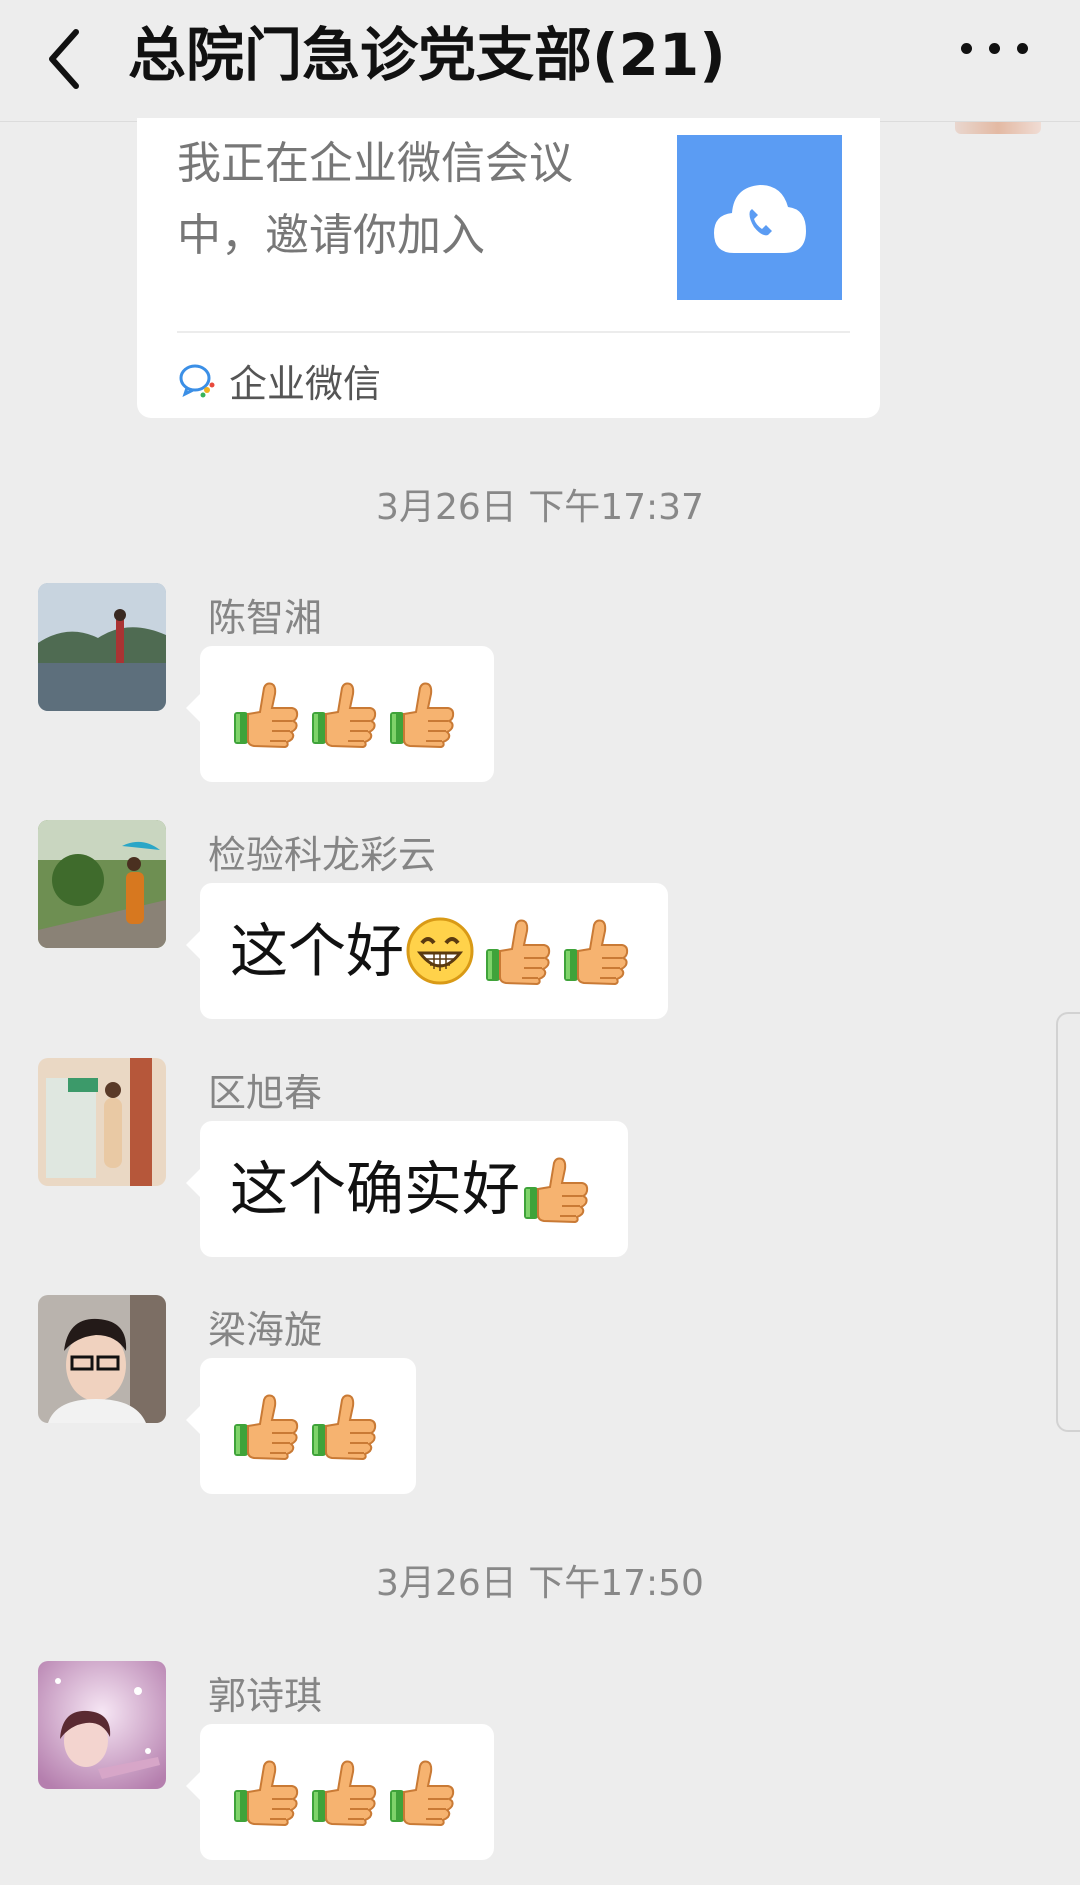  Describe the element at coordinates (998, 128) in the screenshot. I see `sender-avatar-partial` at that location.